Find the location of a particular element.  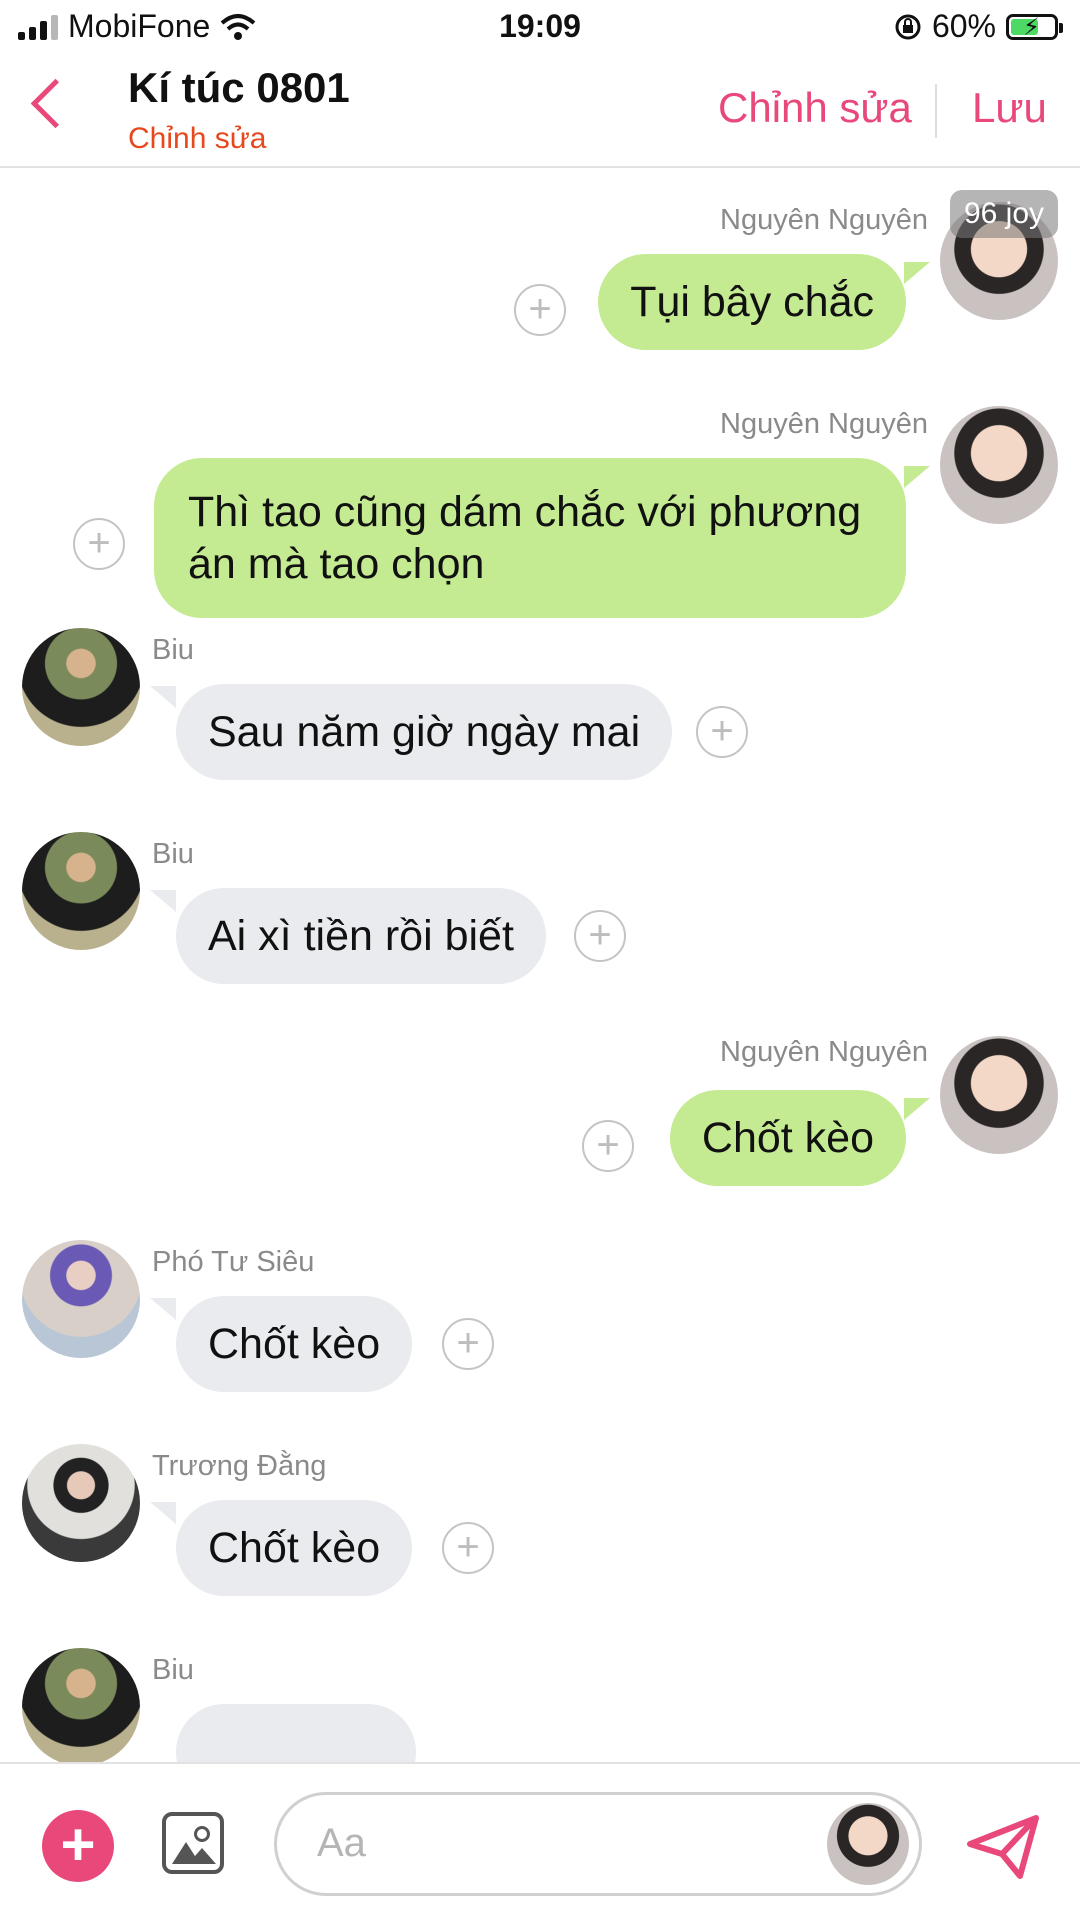

sender-name: Phó Tư Siêu is located at coordinates (233, 1262).